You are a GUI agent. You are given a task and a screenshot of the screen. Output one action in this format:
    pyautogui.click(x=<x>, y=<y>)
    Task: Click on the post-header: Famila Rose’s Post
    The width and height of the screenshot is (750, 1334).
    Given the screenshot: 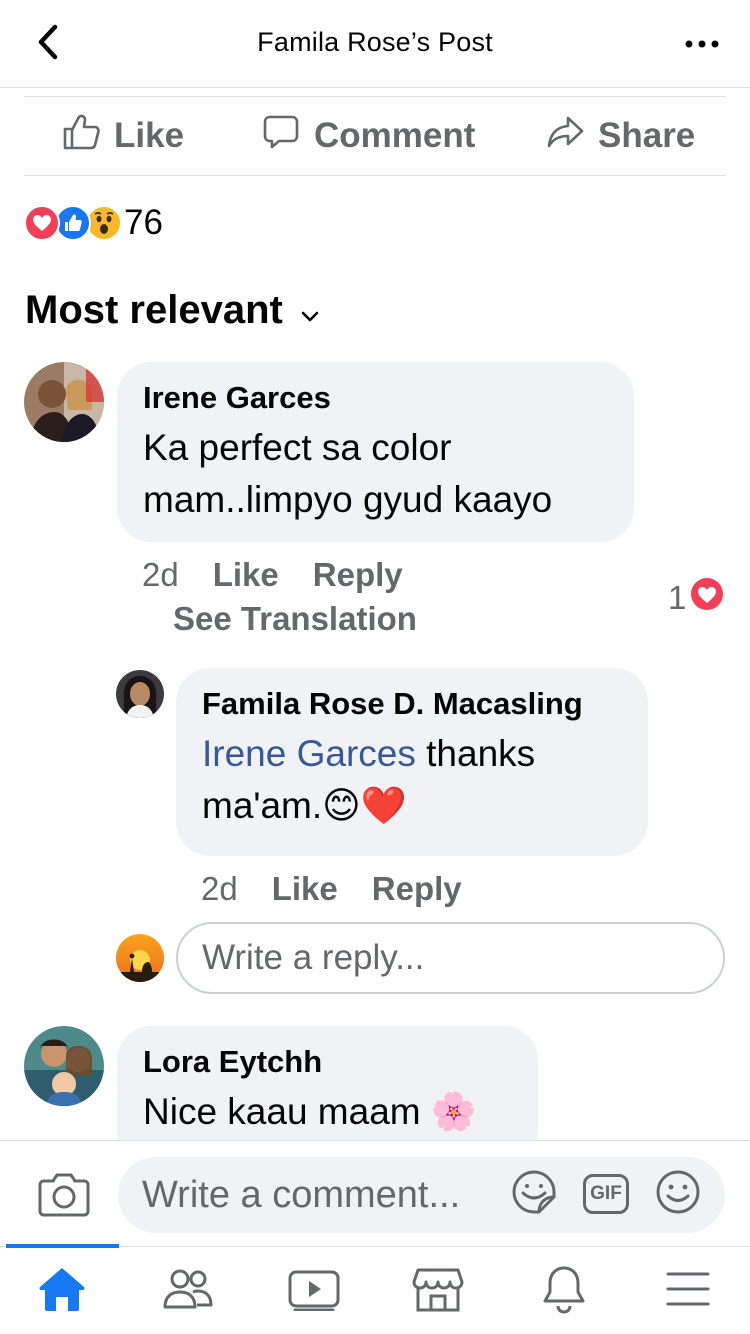 What is the action you would take?
    pyautogui.click(x=375, y=44)
    